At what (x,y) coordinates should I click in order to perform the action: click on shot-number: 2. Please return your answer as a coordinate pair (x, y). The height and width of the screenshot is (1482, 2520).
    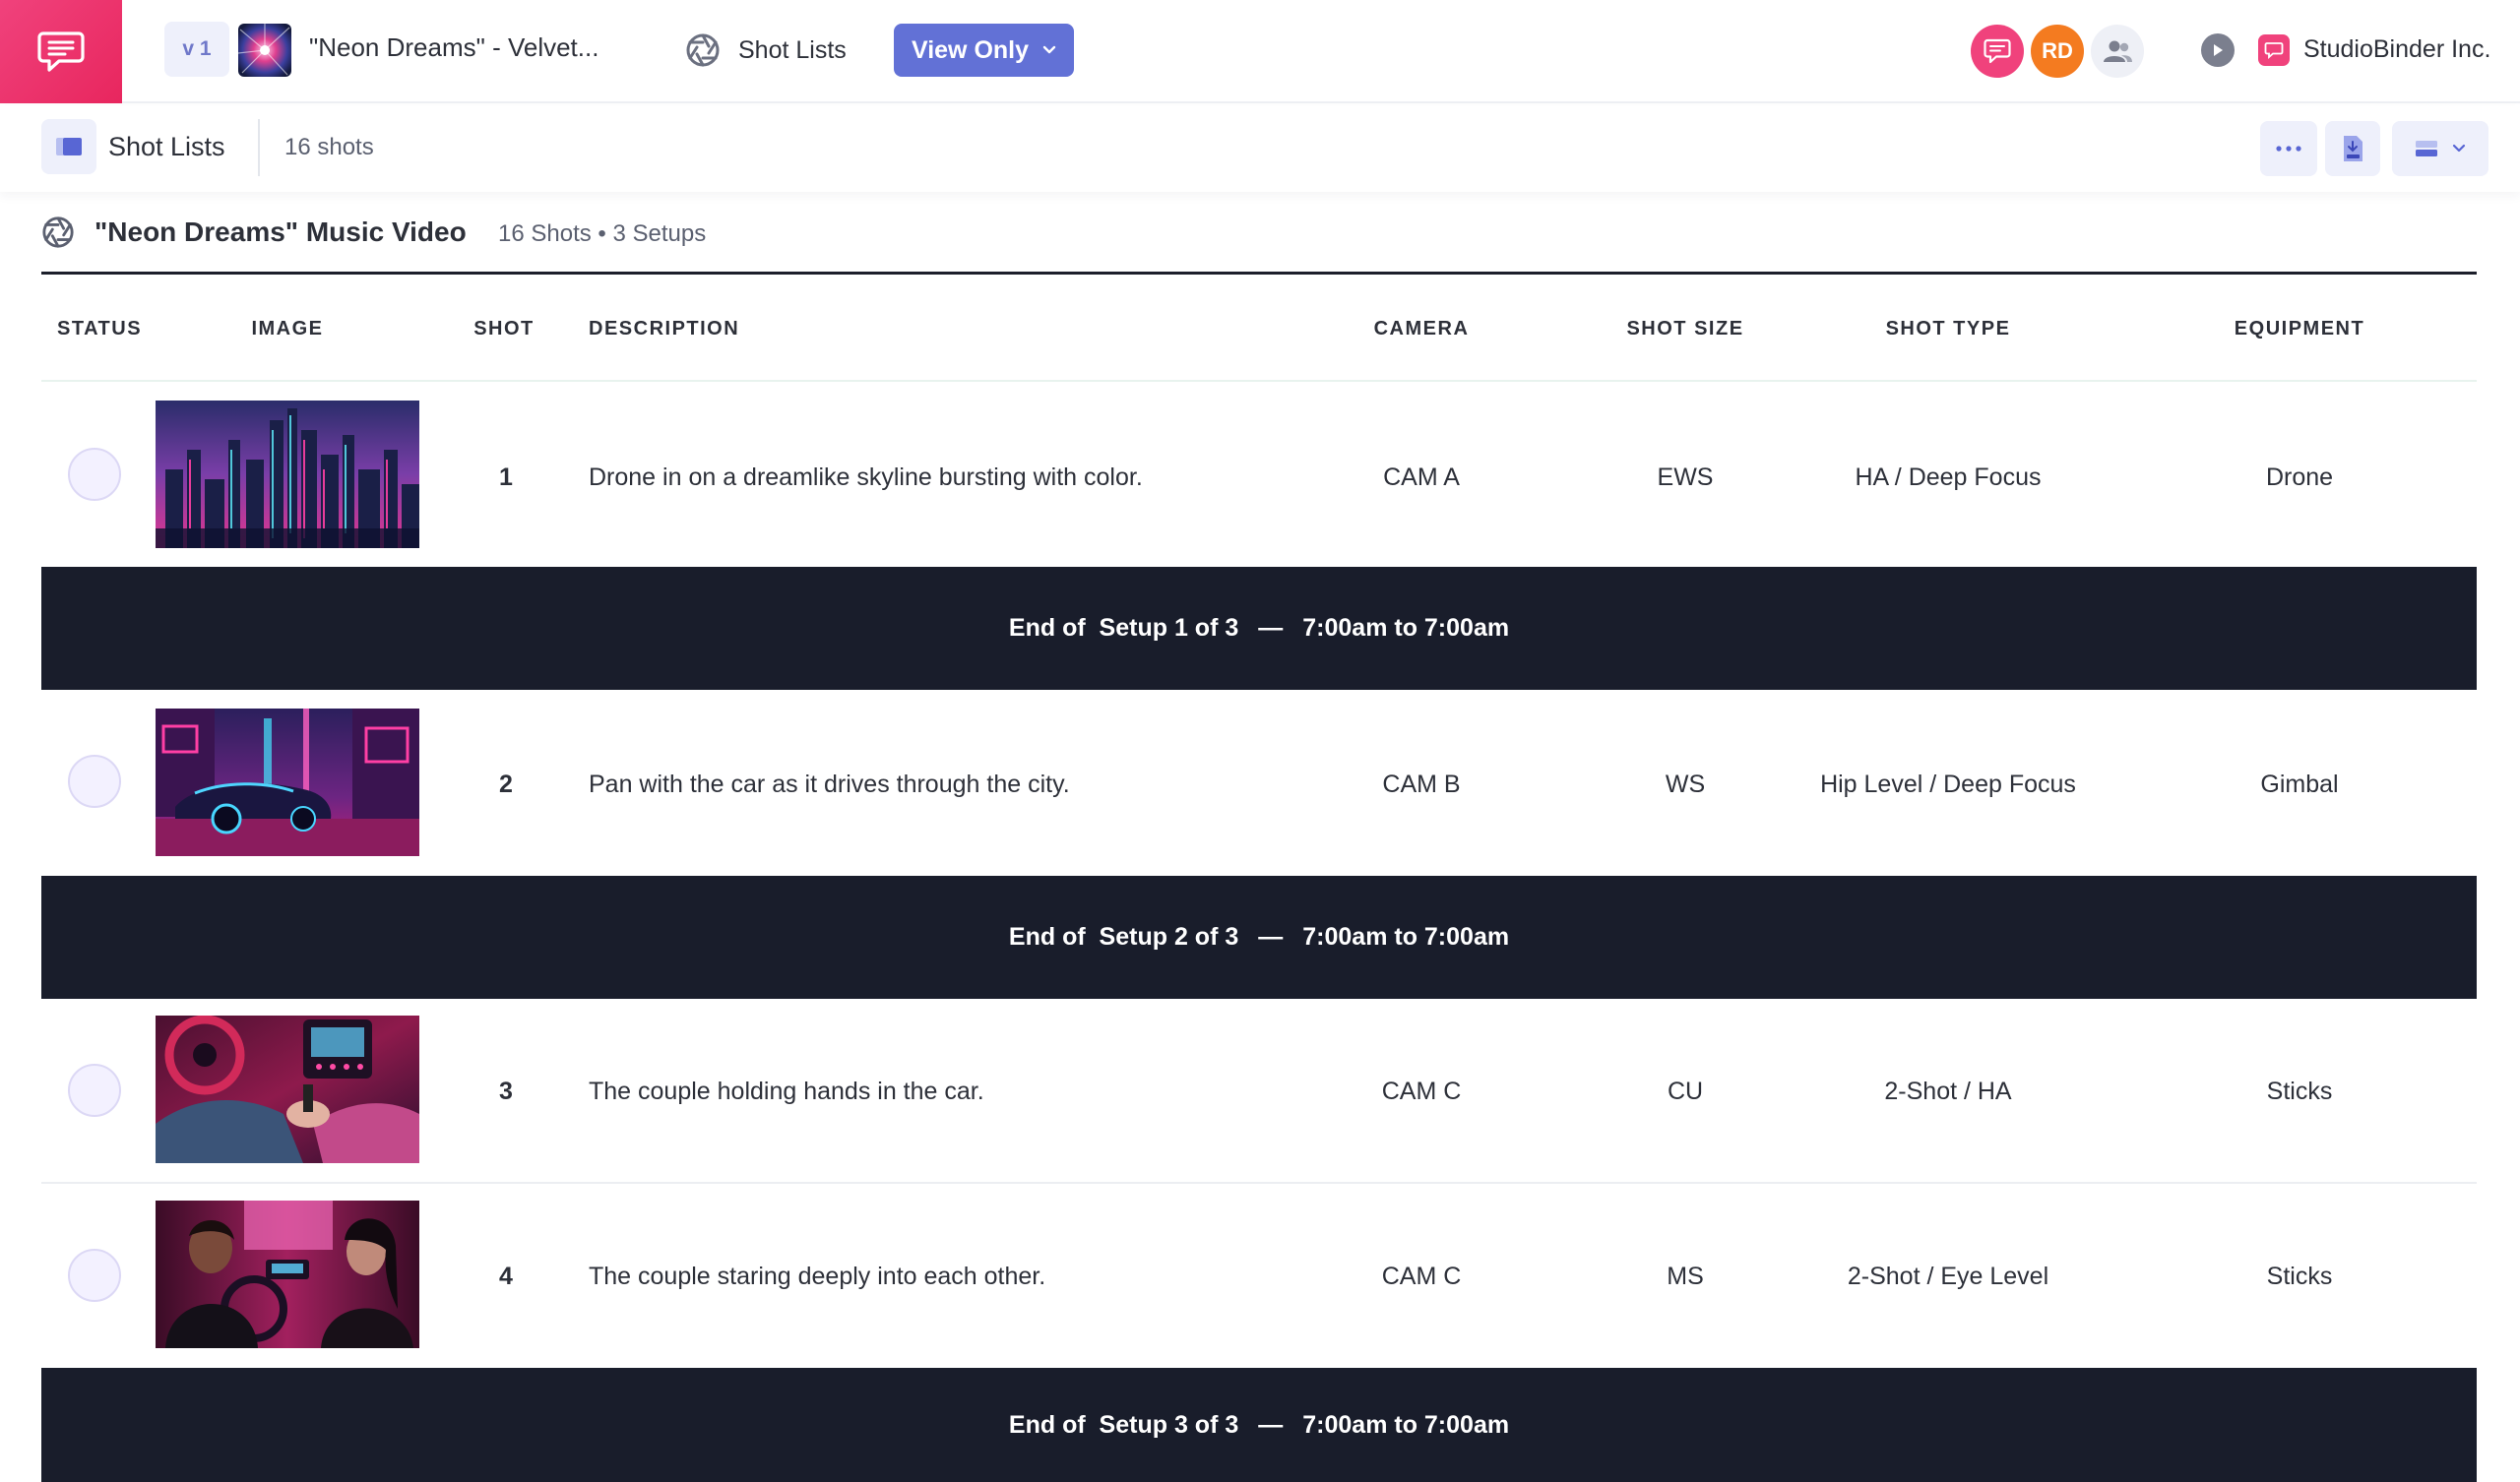
    Looking at the image, I should click on (506, 784).